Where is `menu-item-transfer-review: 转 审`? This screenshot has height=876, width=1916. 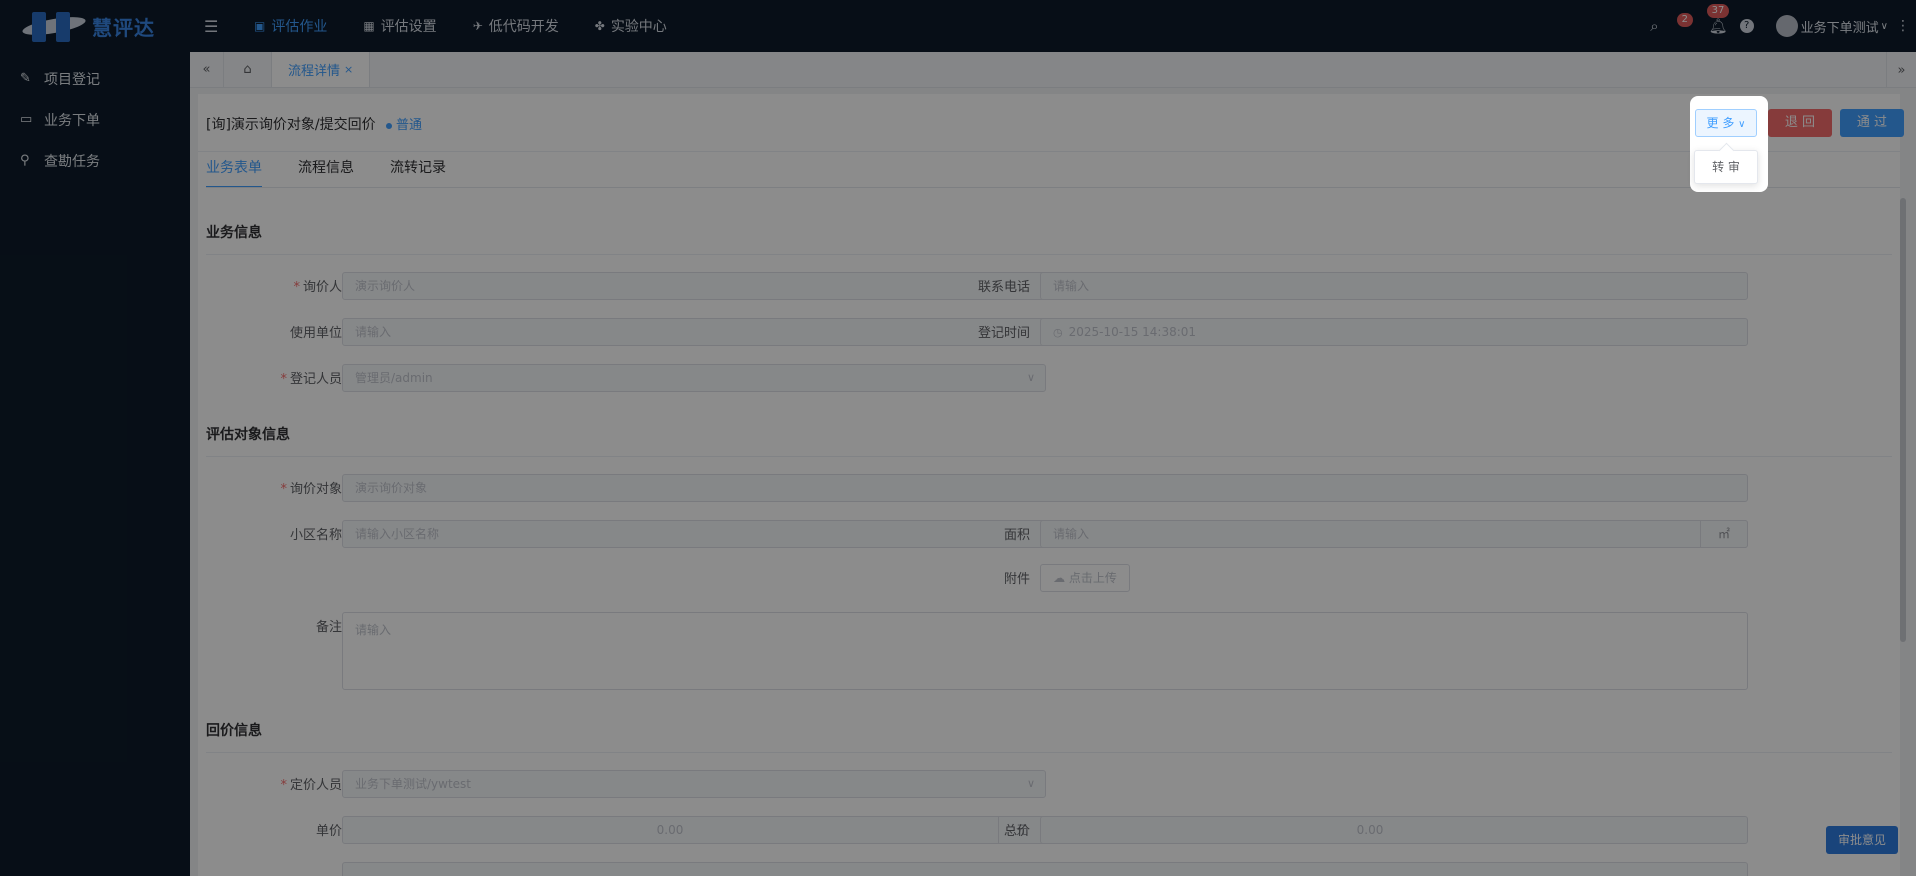
menu-item-transfer-review: 转 审 is located at coordinates (1726, 167).